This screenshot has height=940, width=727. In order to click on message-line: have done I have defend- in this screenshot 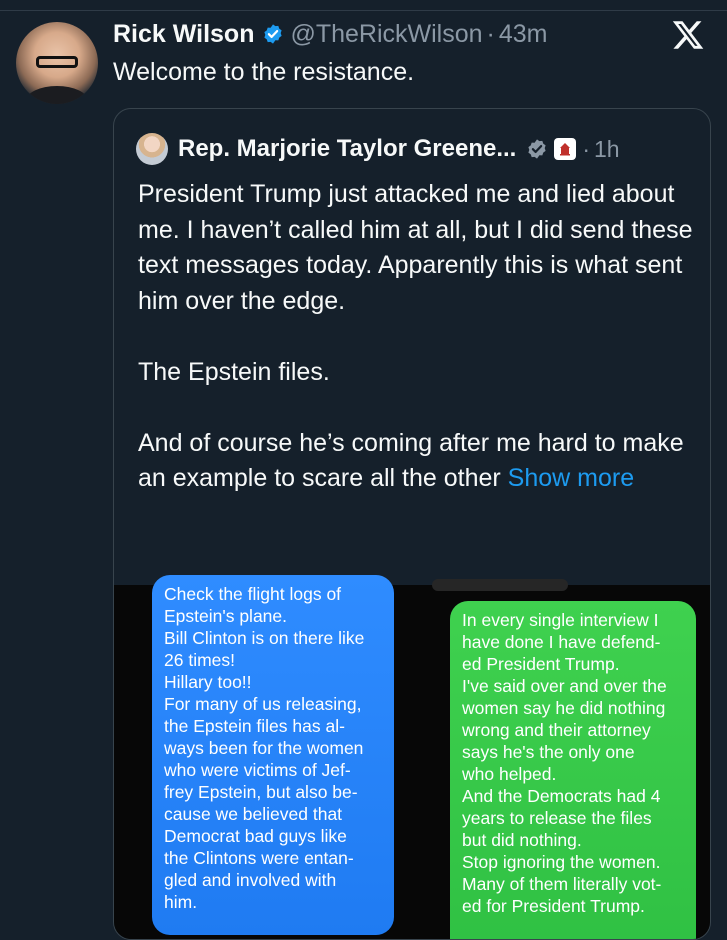, I will do `click(561, 642)`.